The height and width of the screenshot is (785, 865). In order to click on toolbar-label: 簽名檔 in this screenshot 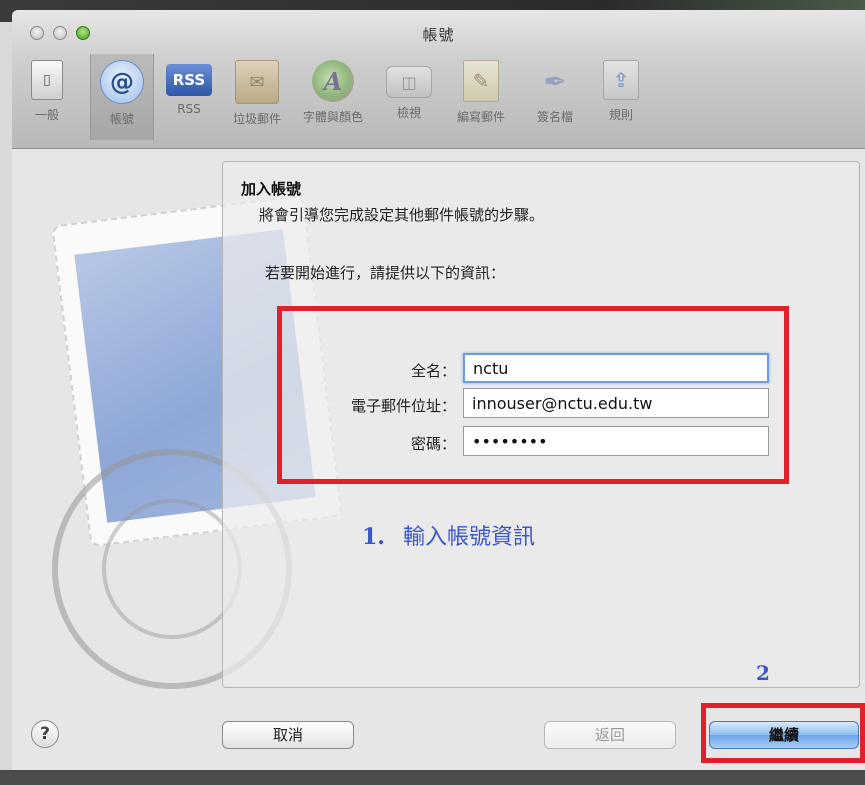, I will do `click(554, 117)`.